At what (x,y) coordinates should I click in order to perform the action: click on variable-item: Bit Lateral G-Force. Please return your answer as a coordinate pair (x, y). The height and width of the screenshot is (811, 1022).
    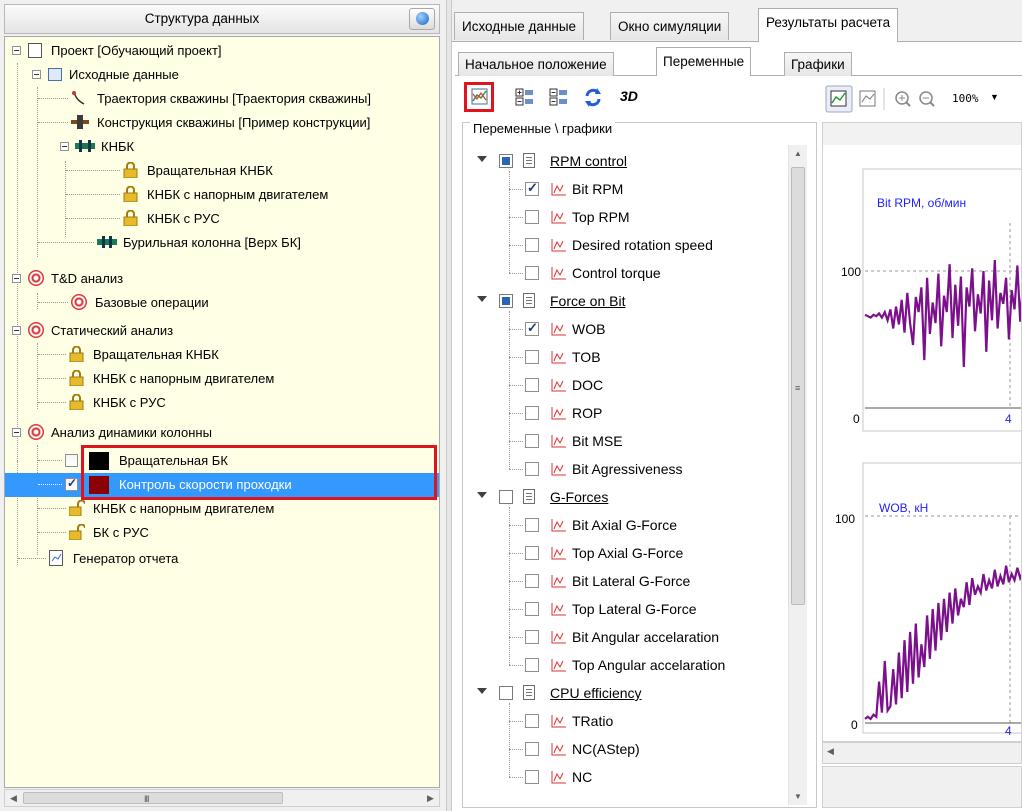
    Looking at the image, I should click on (626, 581).